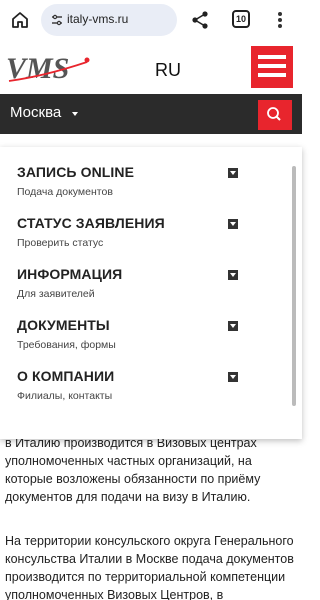 Image resolution: width=320 pixels, height=600 pixels. I want to click on city-selector: Москва, so click(35, 112).